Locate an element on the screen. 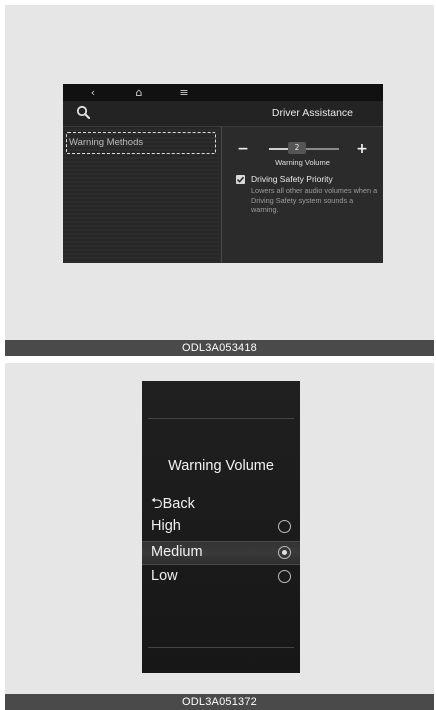 This screenshot has height=710, width=436. menu-title: Warning Volume is located at coordinates (221, 466).